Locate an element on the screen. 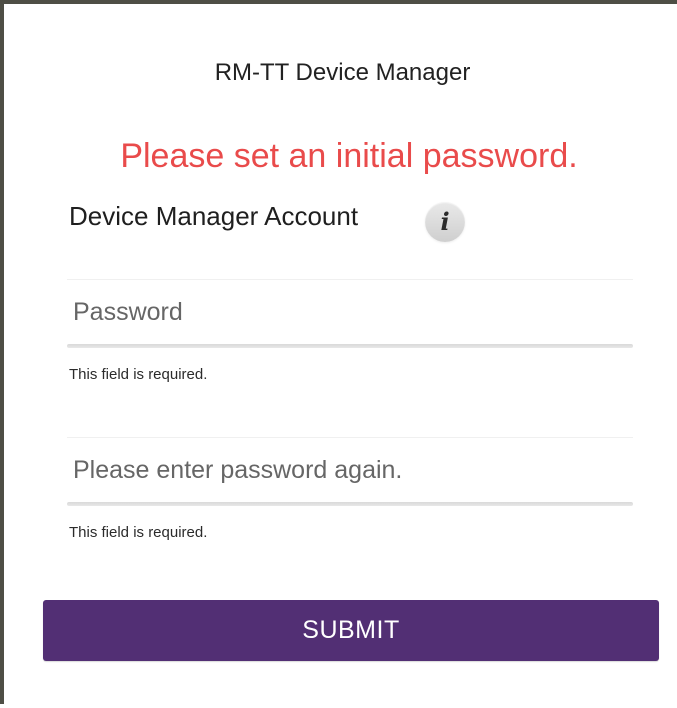 The image size is (677, 708). status-message: Please set an initial password. is located at coordinates (349, 156).